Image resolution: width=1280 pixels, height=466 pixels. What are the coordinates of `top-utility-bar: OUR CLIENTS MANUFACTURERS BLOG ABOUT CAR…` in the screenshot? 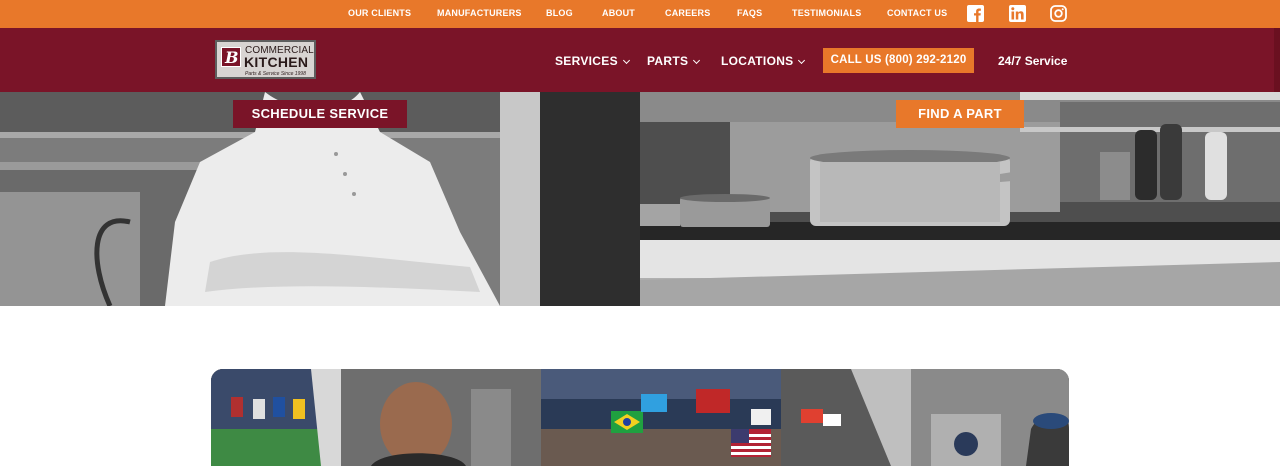 It's located at (640, 14).